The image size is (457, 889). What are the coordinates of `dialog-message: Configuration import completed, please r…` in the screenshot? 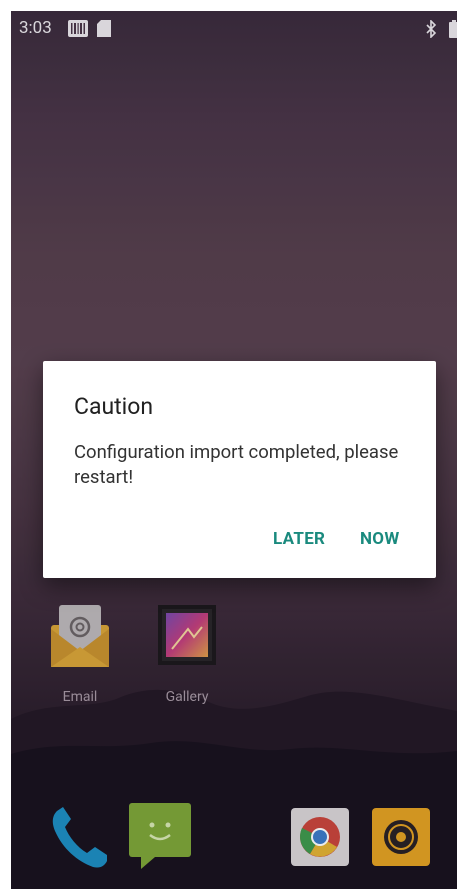 It's located at (236, 464).